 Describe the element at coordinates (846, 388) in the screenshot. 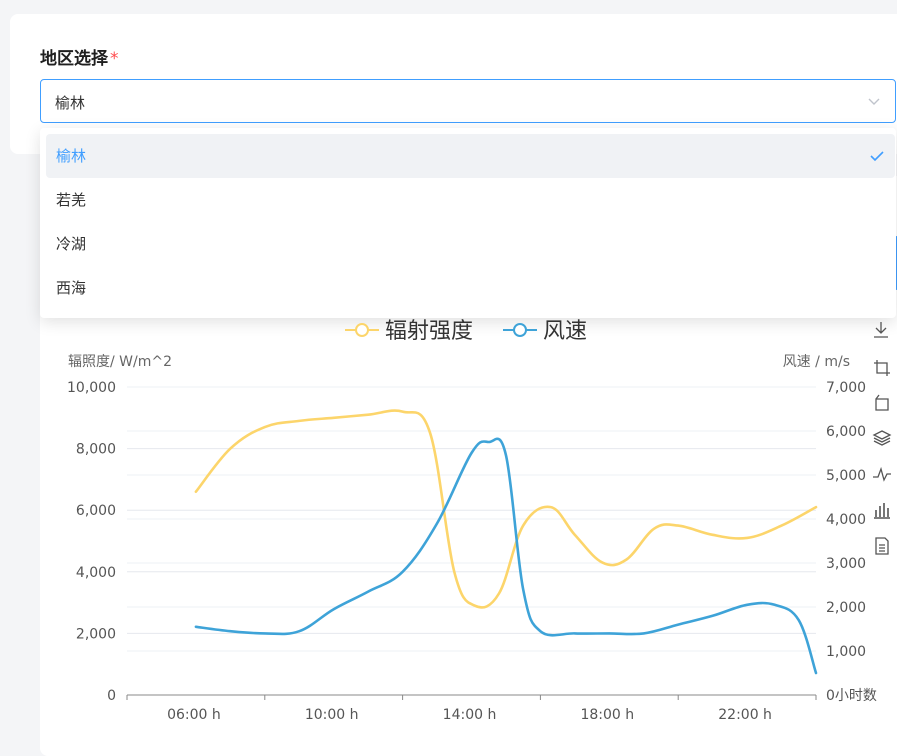

I see `y-right-tick-label: 7,000` at that location.